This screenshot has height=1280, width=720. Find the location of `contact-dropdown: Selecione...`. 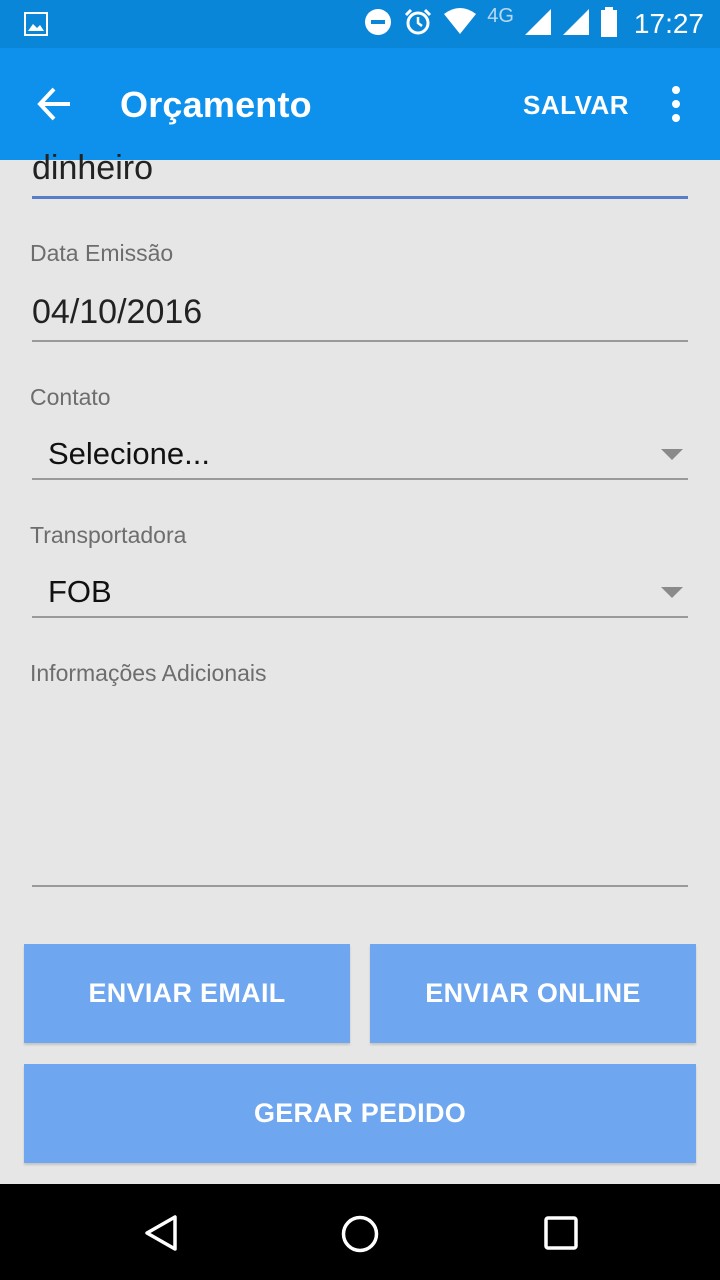

contact-dropdown: Selecione... is located at coordinates (129, 454).